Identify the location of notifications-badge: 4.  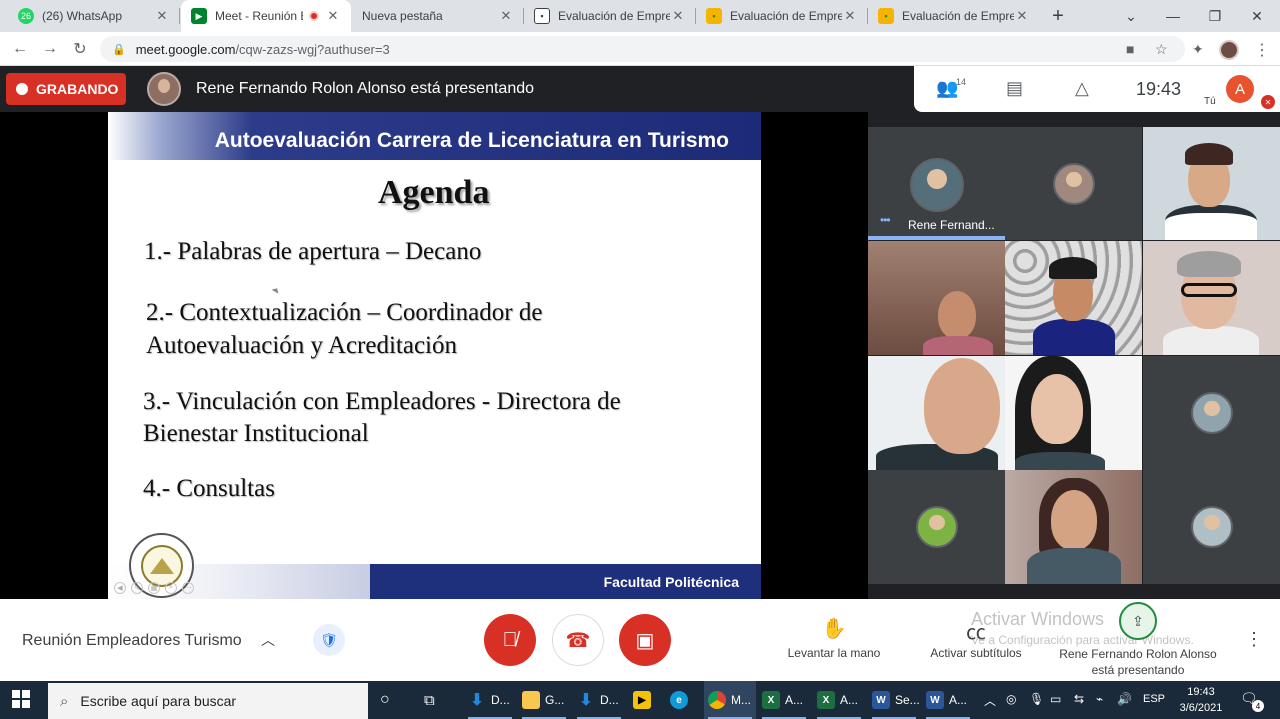
(1258, 706).